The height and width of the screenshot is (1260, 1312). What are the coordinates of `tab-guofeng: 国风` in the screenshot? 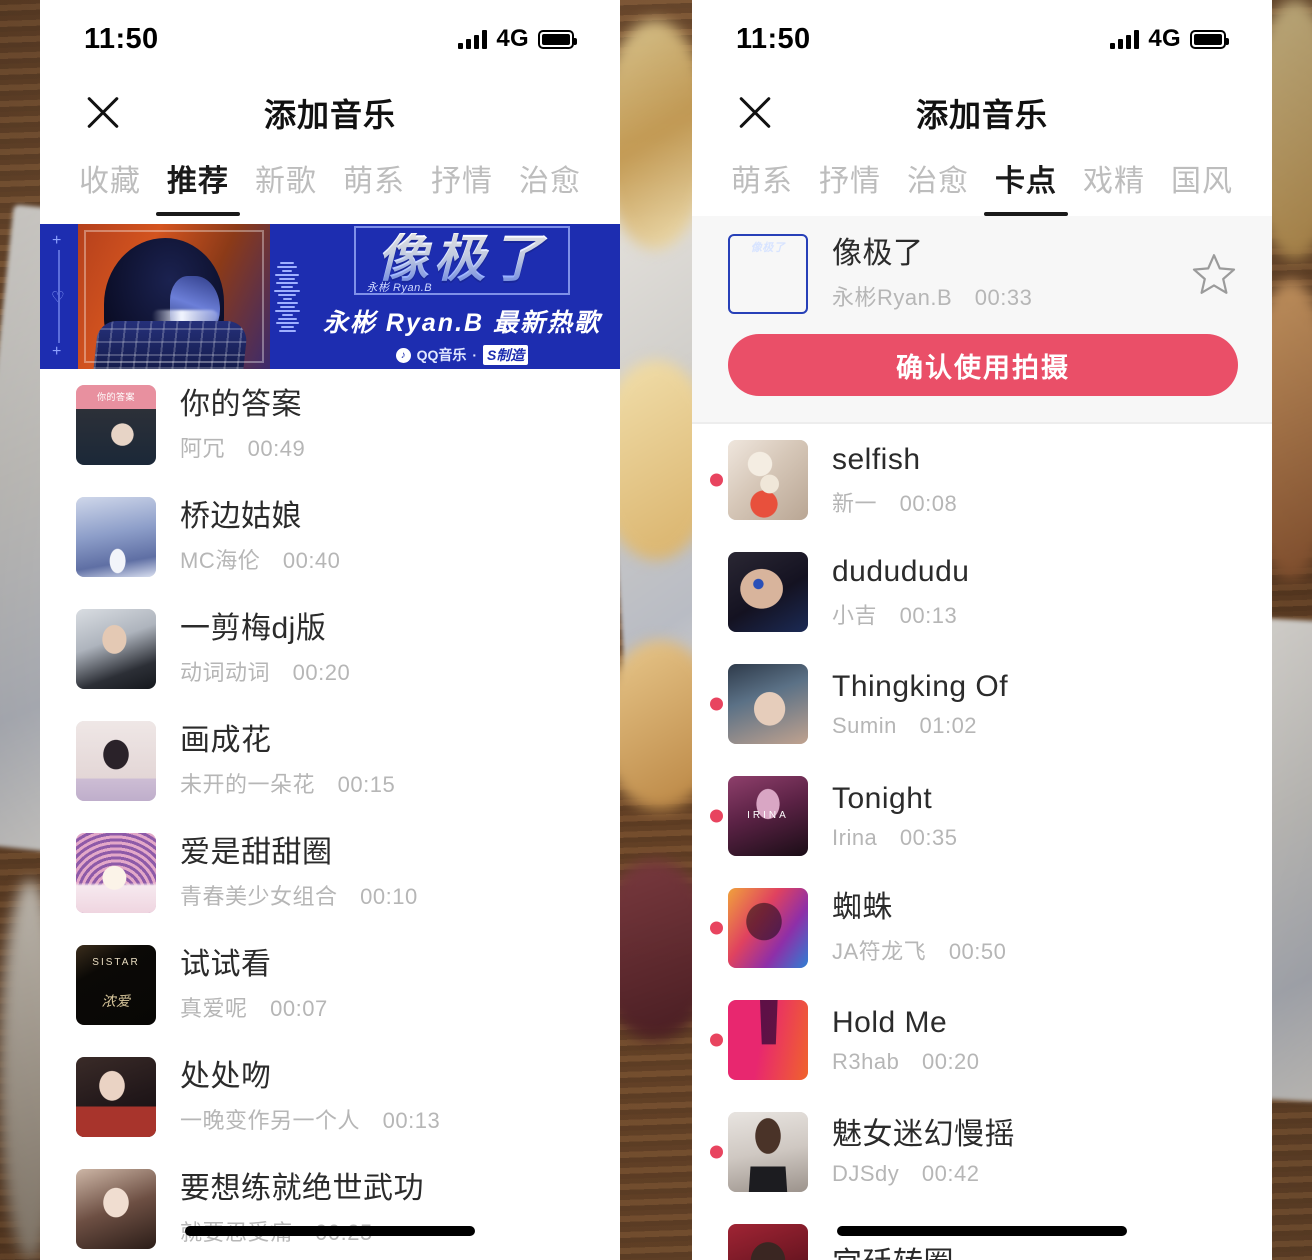 It's located at (1202, 186).